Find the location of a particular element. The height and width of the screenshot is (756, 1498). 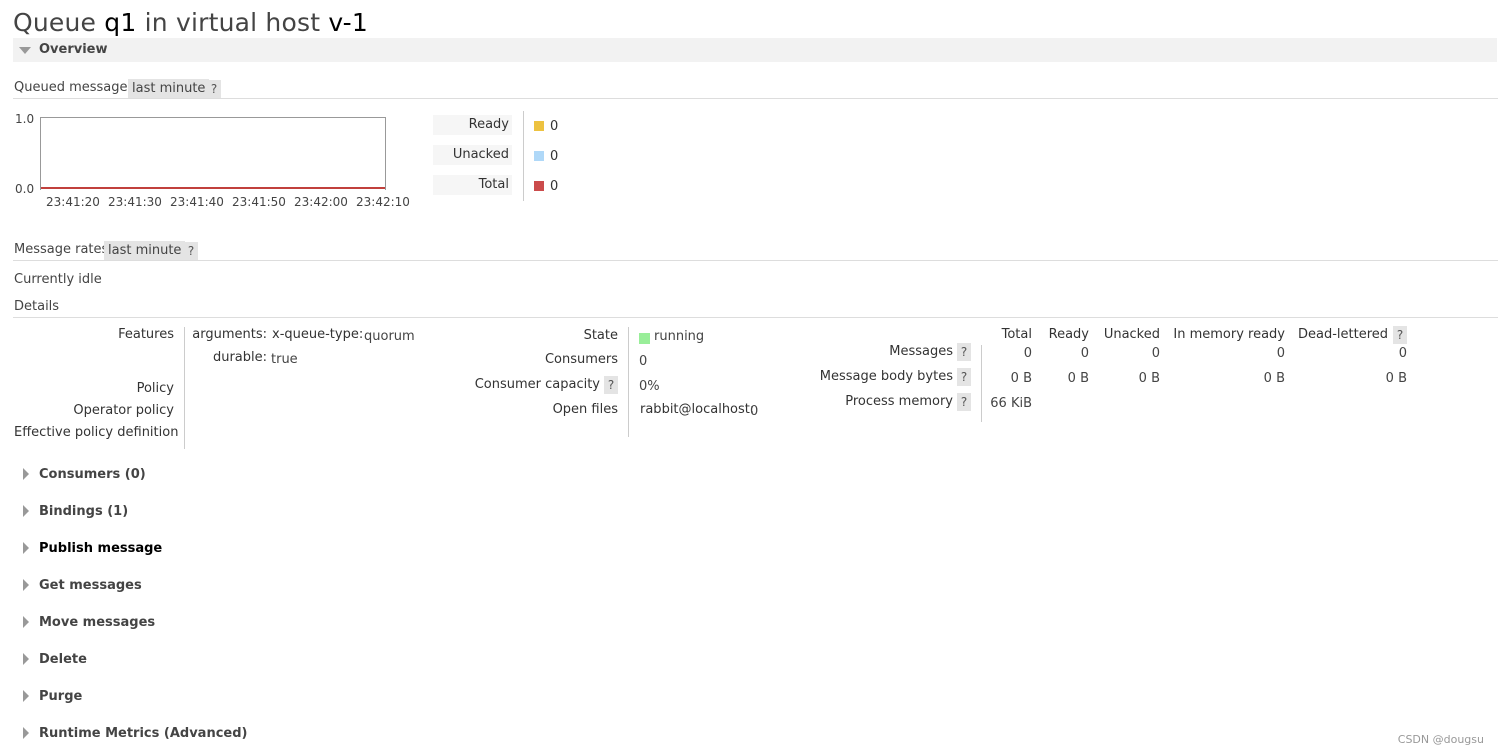

x-tick-label: 23:41:30 is located at coordinates (135, 202).